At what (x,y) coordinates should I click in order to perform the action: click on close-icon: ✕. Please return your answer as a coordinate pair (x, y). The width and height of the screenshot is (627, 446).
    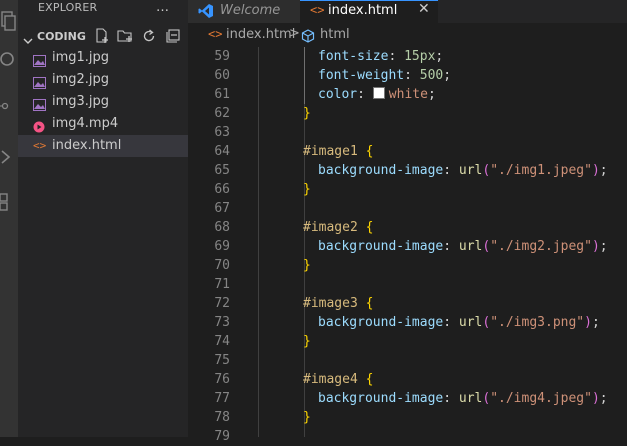
    Looking at the image, I should click on (424, 9).